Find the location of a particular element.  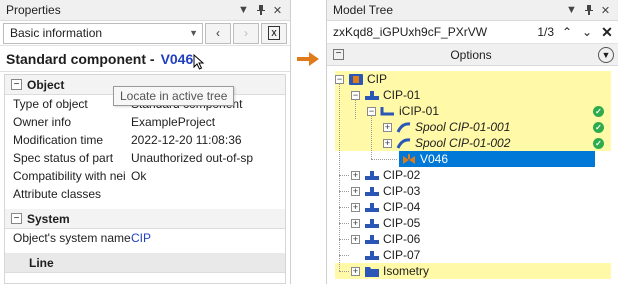

tree-node-cip-07: CIP-07 is located at coordinates (392, 255).